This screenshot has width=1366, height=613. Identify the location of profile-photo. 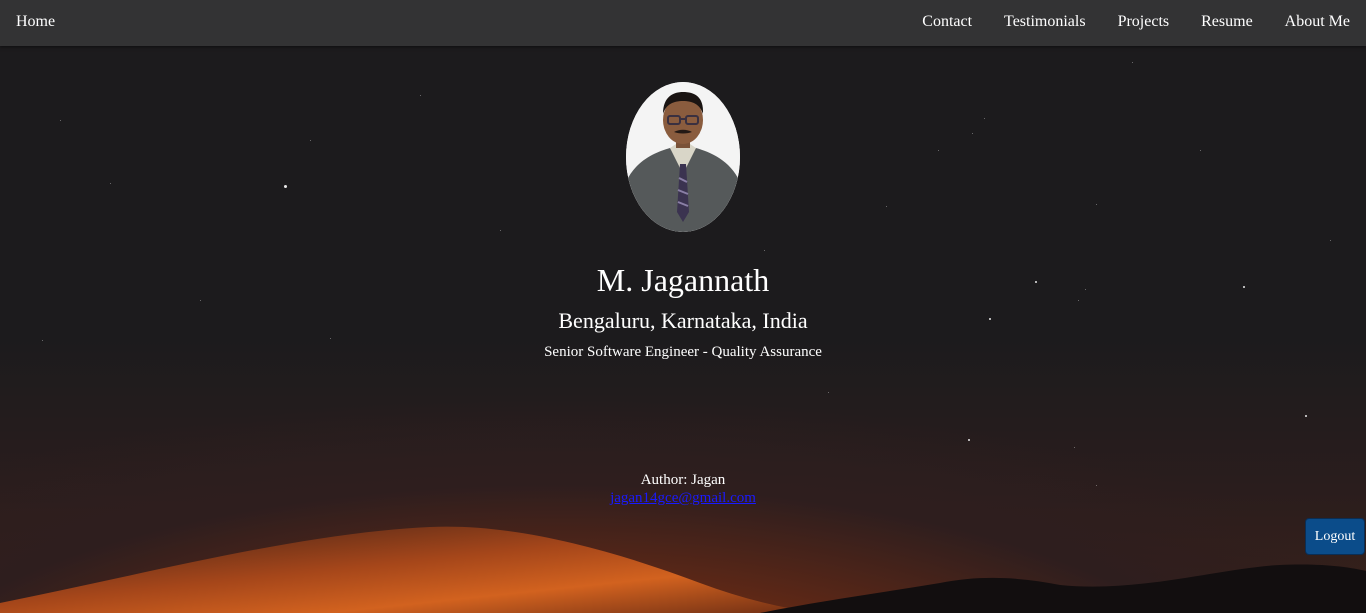
(683, 157).